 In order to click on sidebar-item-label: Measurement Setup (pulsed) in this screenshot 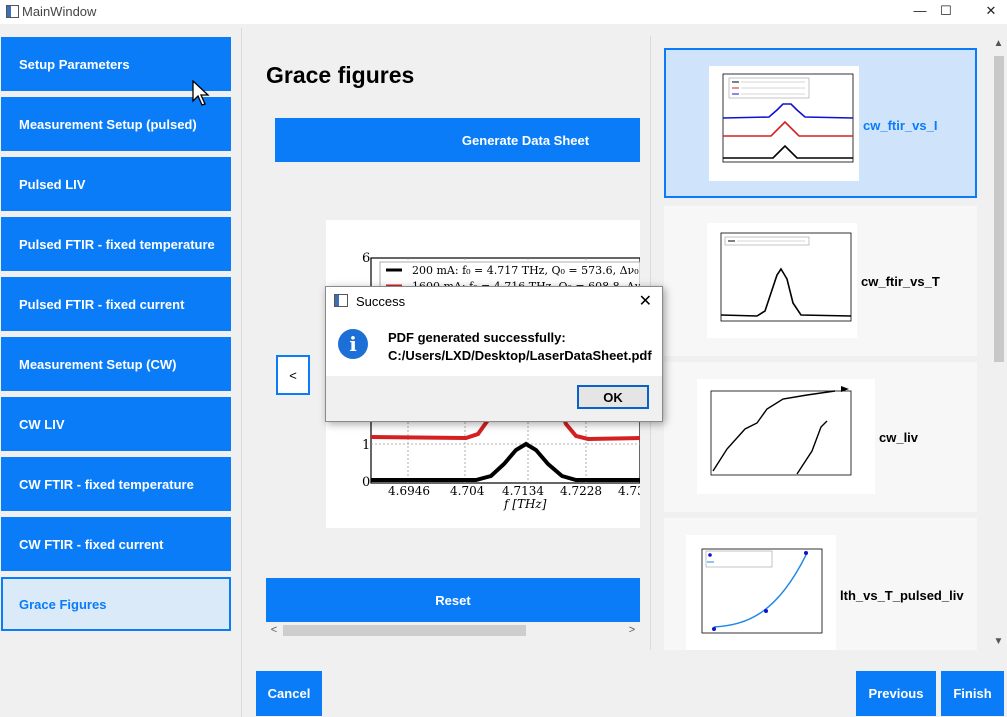, I will do `click(108, 124)`.